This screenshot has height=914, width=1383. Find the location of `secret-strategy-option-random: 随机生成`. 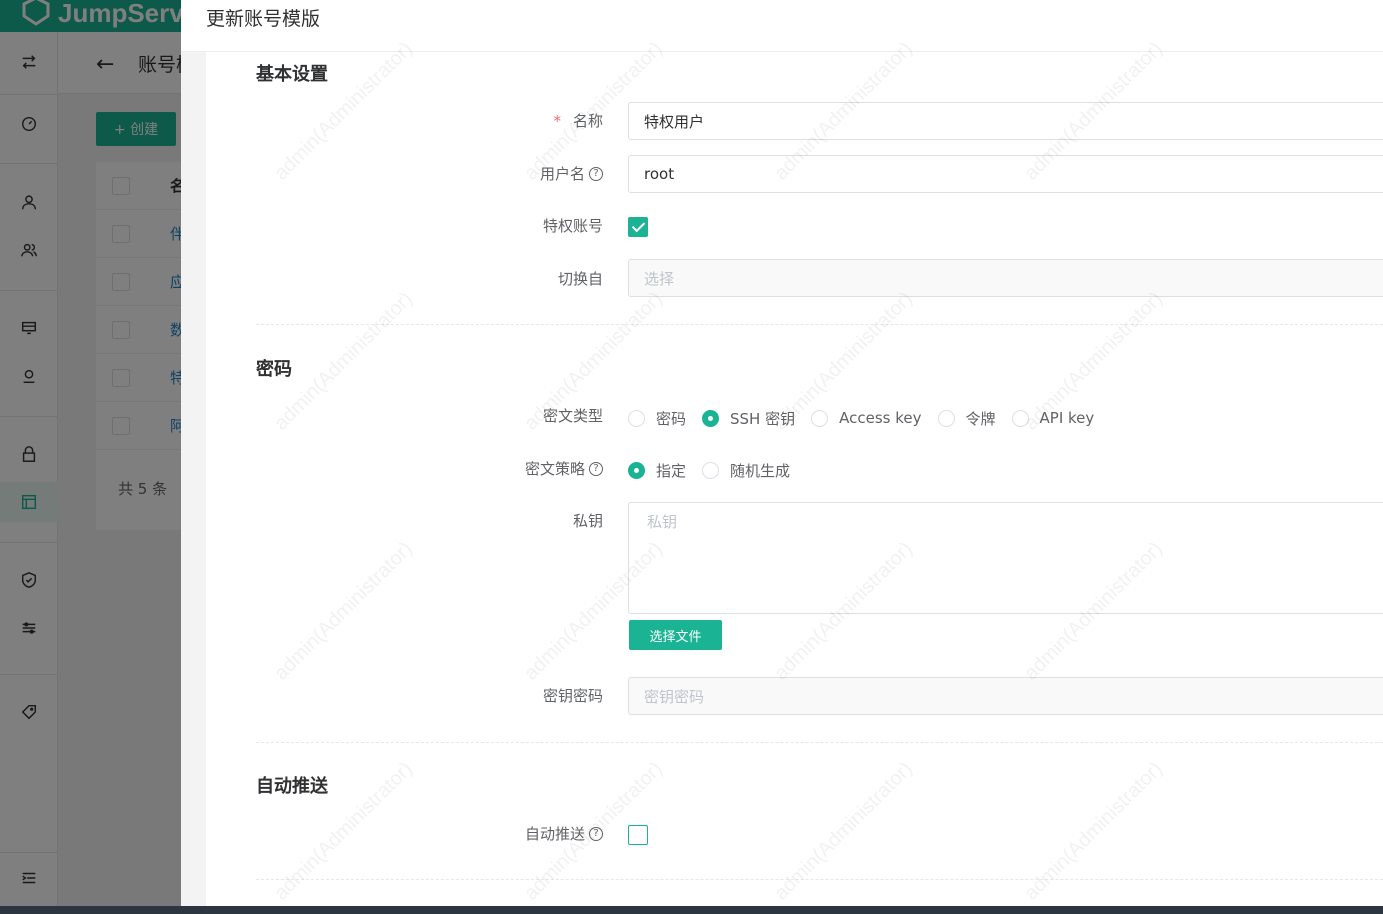

secret-strategy-option-random: 随机生成 is located at coordinates (746, 470).